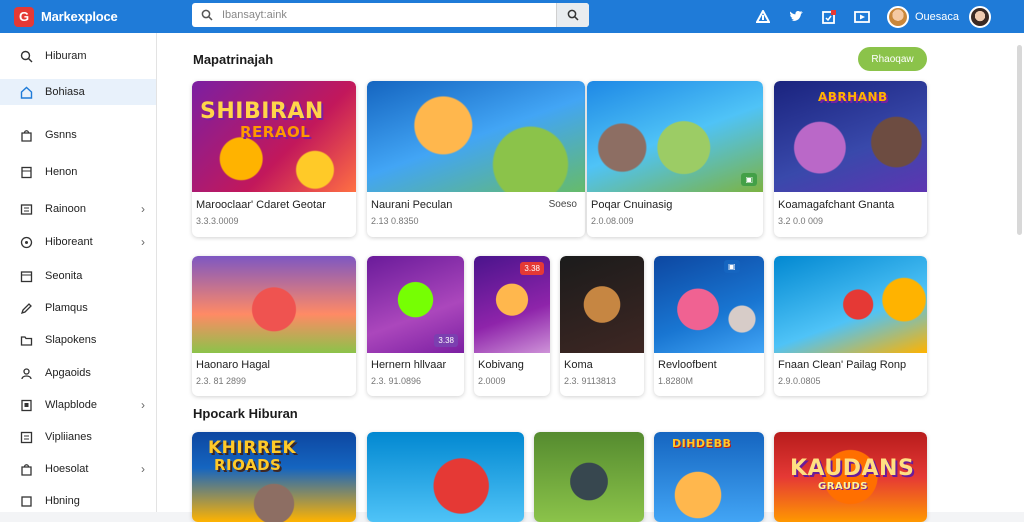 This screenshot has width=1024, height=522. What do you see at coordinates (26, 373) in the screenshot?
I see `user-icon` at bounding box center [26, 373].